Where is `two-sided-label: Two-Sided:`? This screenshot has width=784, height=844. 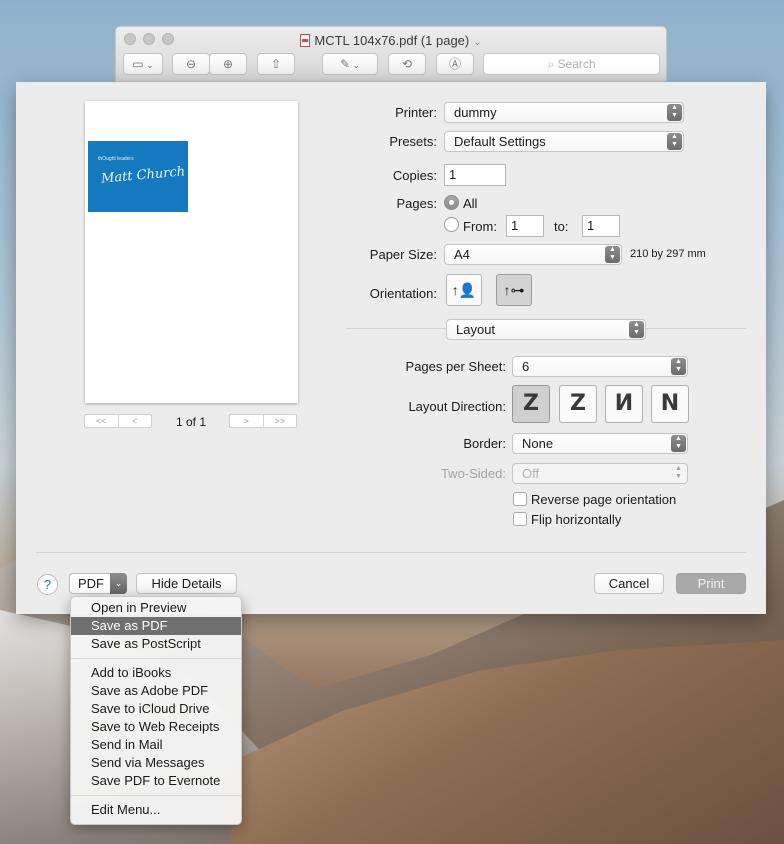
two-sided-label: Two-Sided: is located at coordinates (473, 473).